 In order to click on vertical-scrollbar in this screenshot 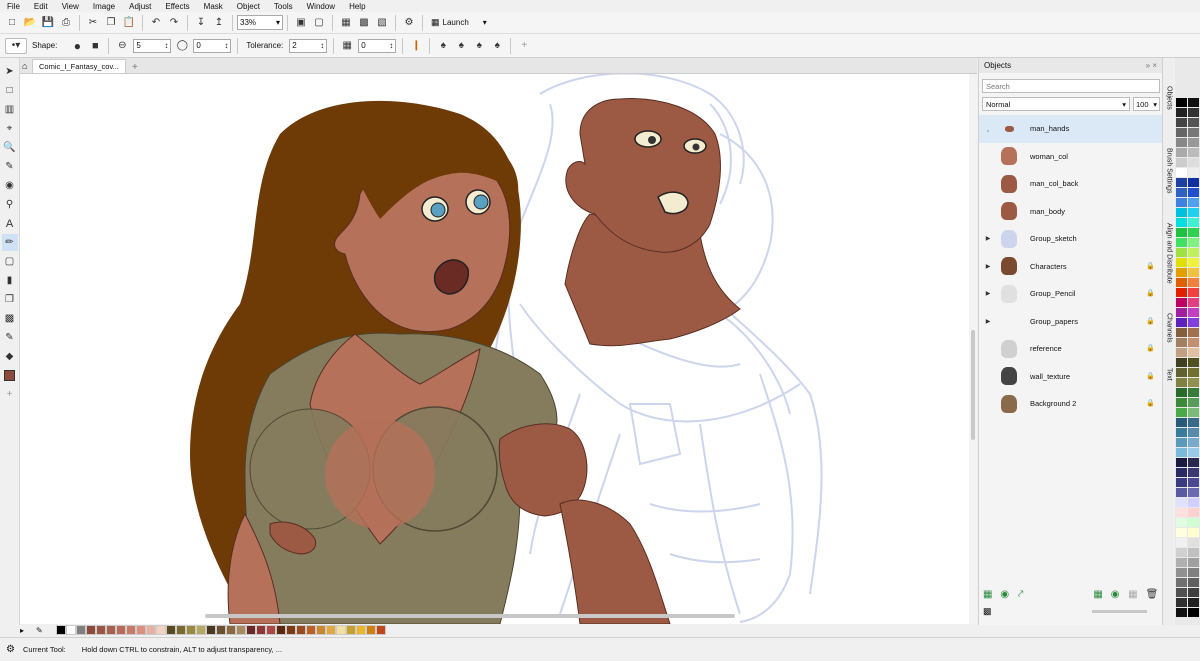, I will do `click(973, 349)`.